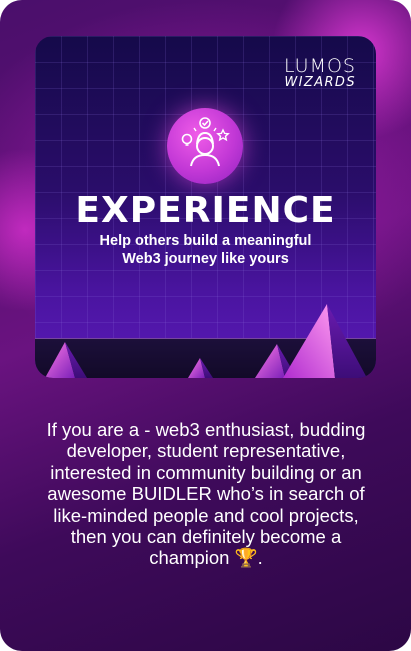 The width and height of the screenshot is (411, 651). I want to click on lumos-wizards-logo: LUMOS WIZARDS, so click(320, 73).